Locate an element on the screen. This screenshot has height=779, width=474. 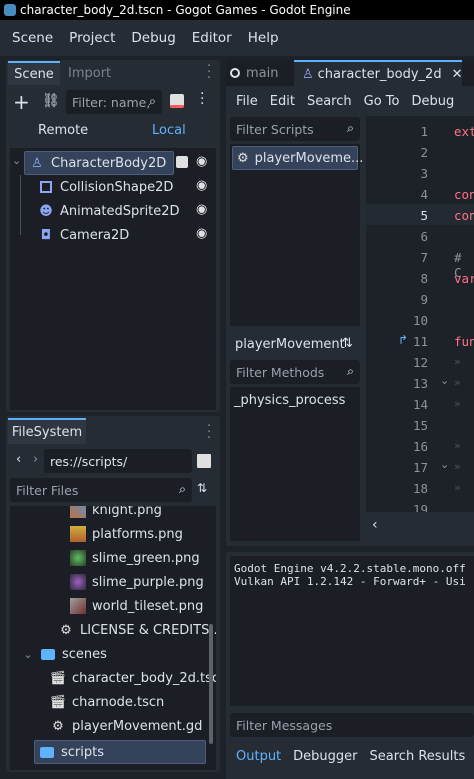
breakpoint-arrow-icon: ↱ is located at coordinates (403, 340).